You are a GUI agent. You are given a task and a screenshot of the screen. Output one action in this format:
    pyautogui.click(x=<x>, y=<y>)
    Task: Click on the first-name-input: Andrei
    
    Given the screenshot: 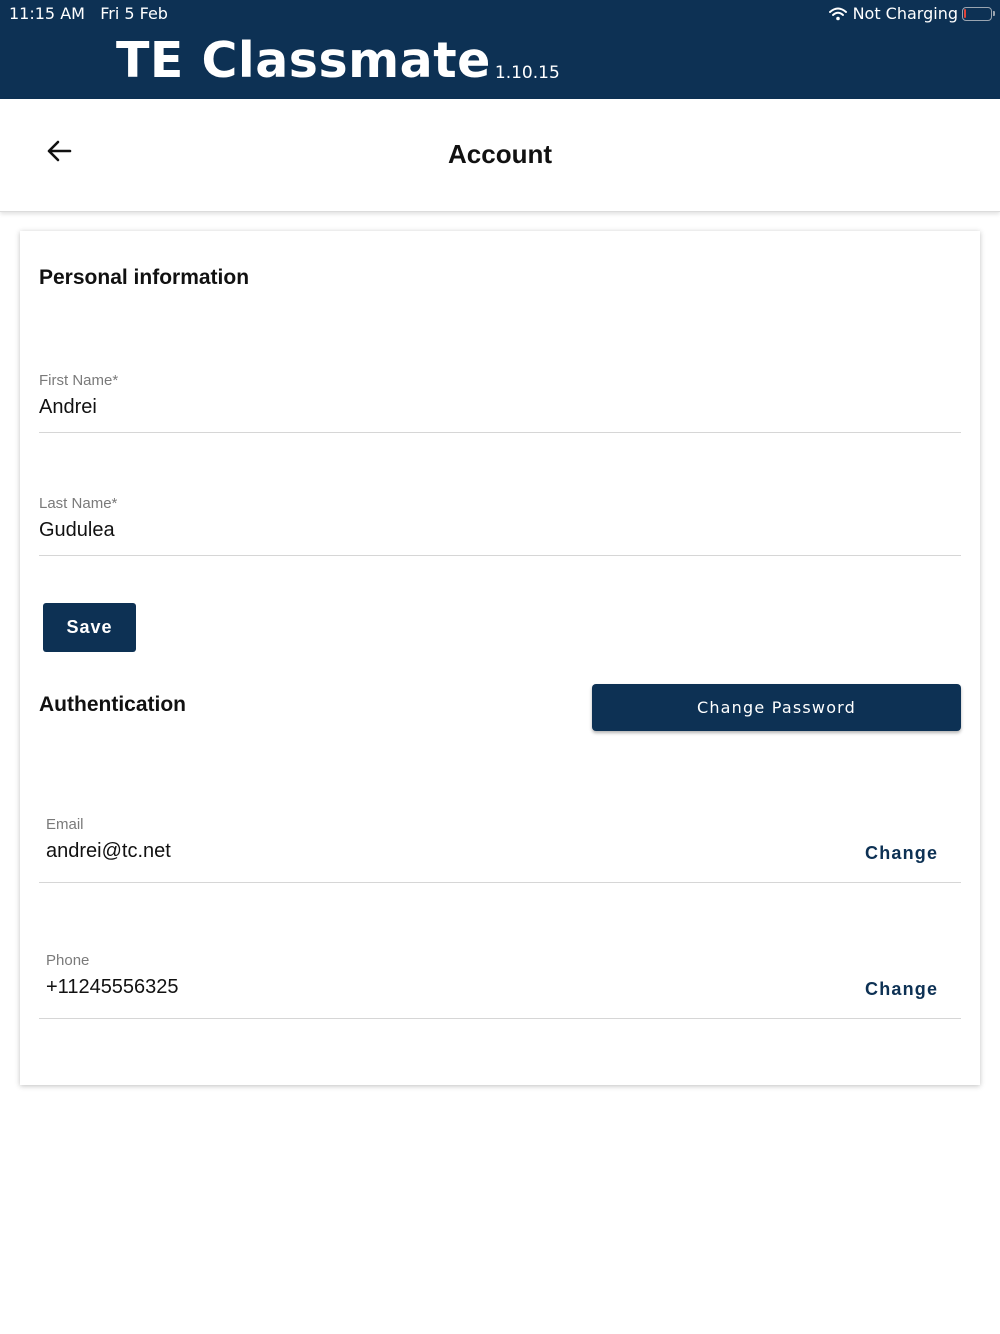 What is the action you would take?
    pyautogui.click(x=68, y=407)
    